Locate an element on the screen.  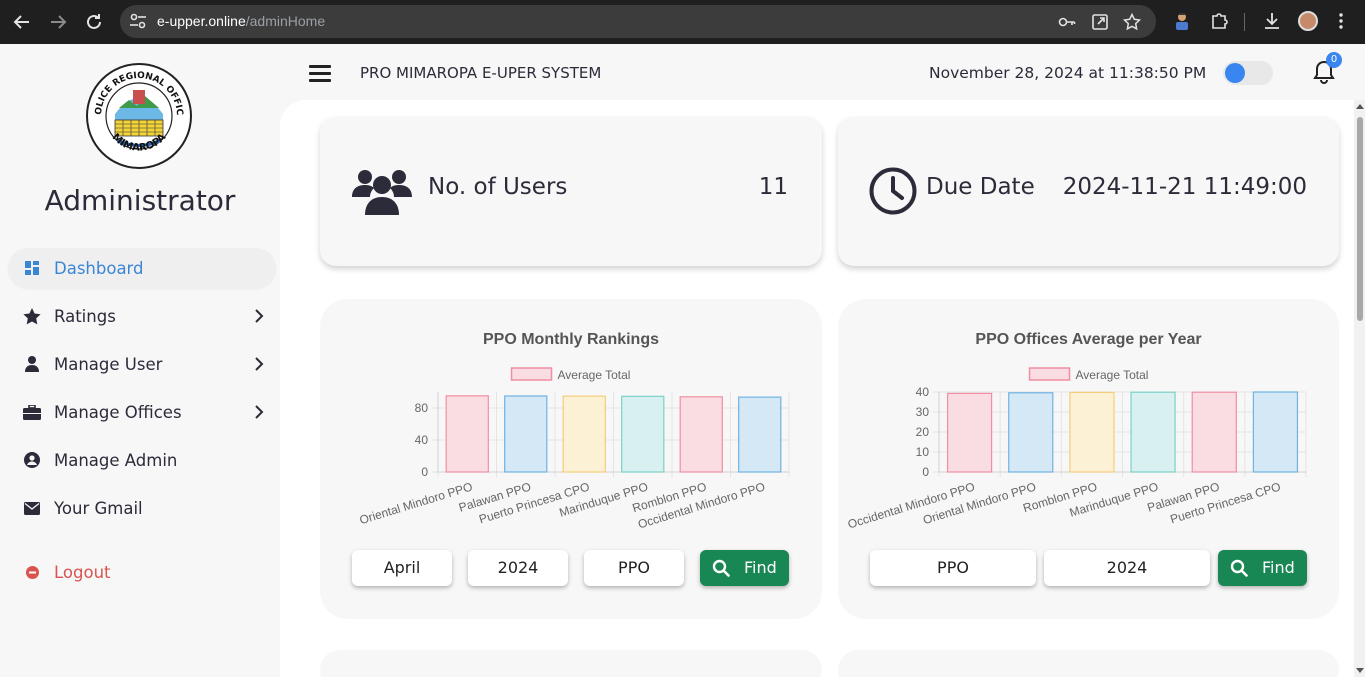
scroll-down-arrow-icon is located at coordinates (1360, 670).